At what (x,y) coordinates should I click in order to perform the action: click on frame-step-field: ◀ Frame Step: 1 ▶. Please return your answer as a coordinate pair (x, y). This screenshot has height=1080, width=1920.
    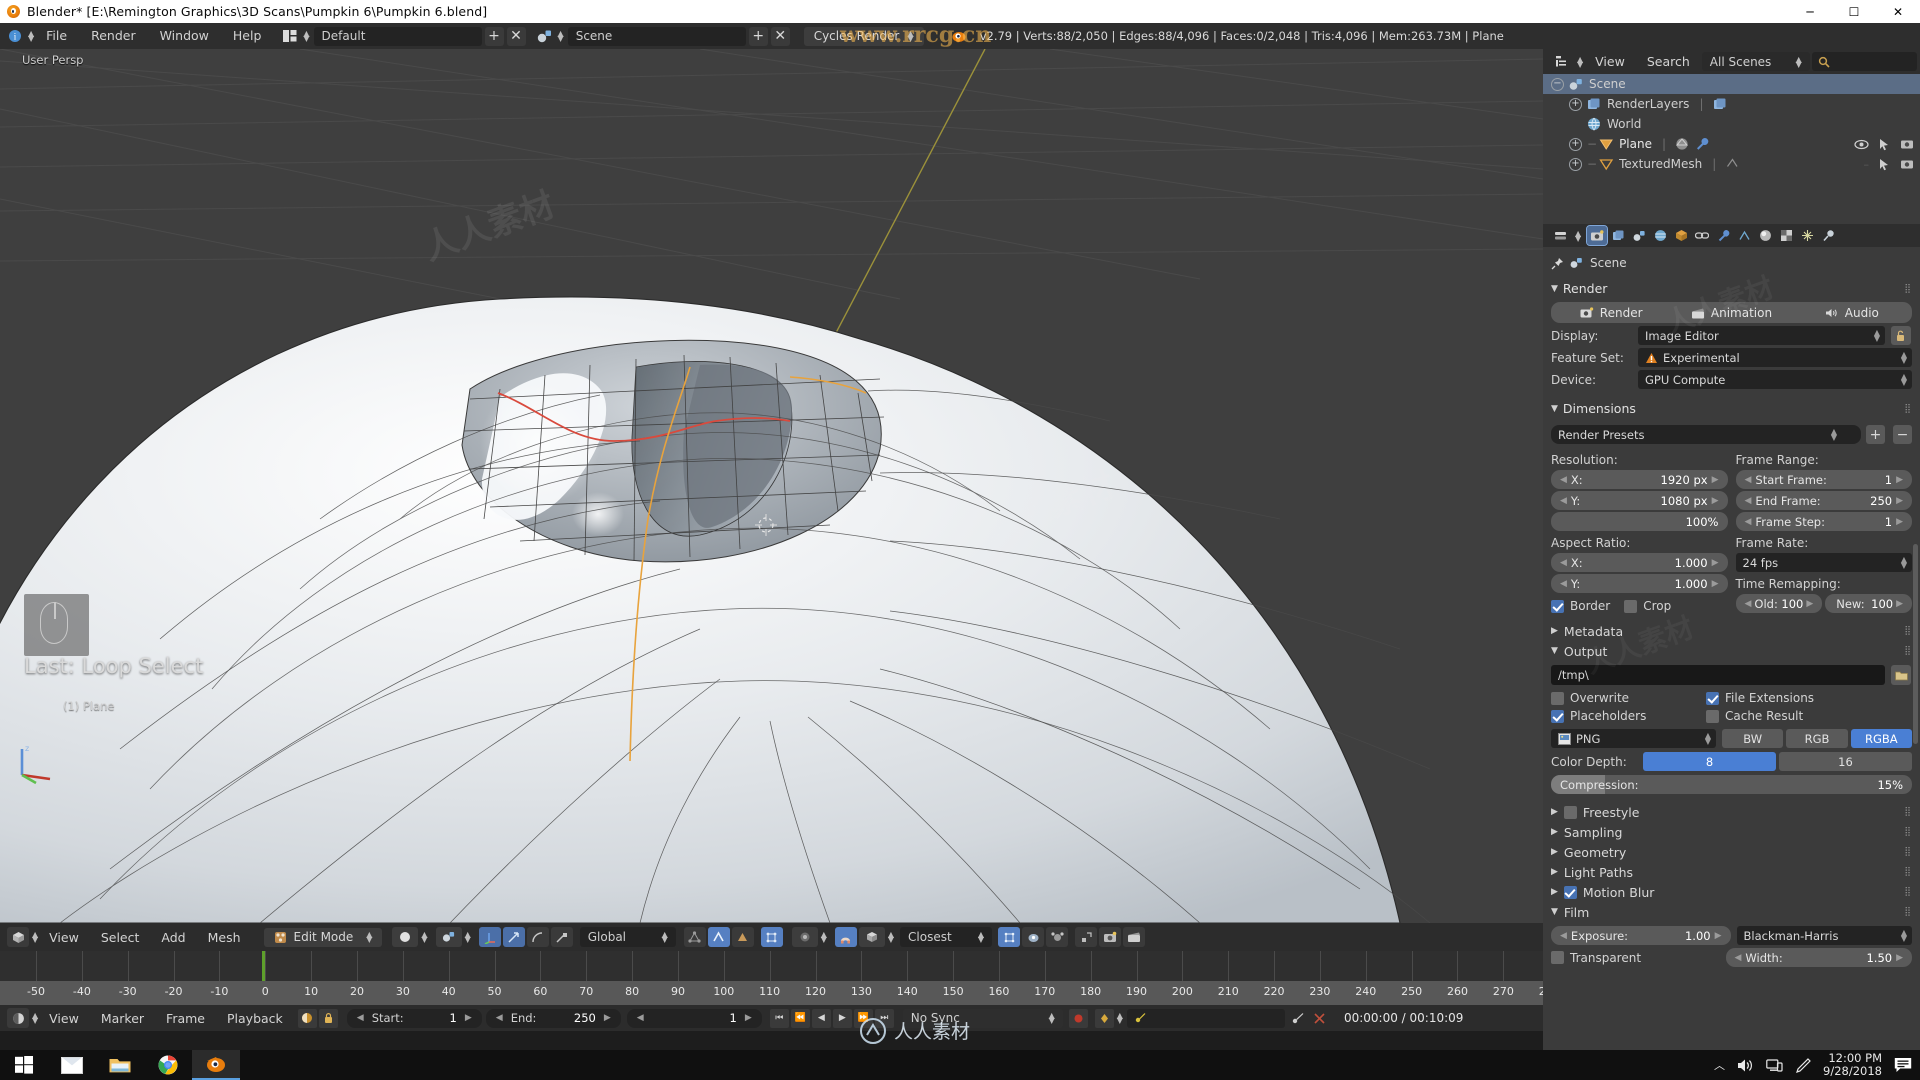
    Looking at the image, I should click on (1823, 521).